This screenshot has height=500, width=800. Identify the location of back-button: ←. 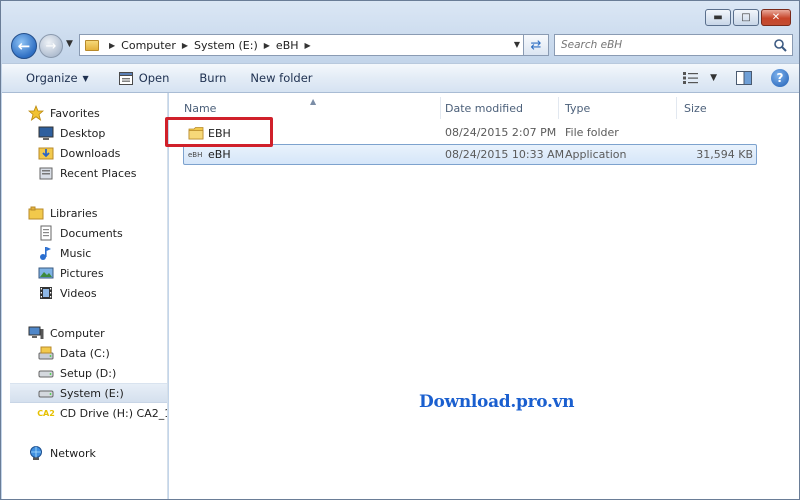
(24, 46).